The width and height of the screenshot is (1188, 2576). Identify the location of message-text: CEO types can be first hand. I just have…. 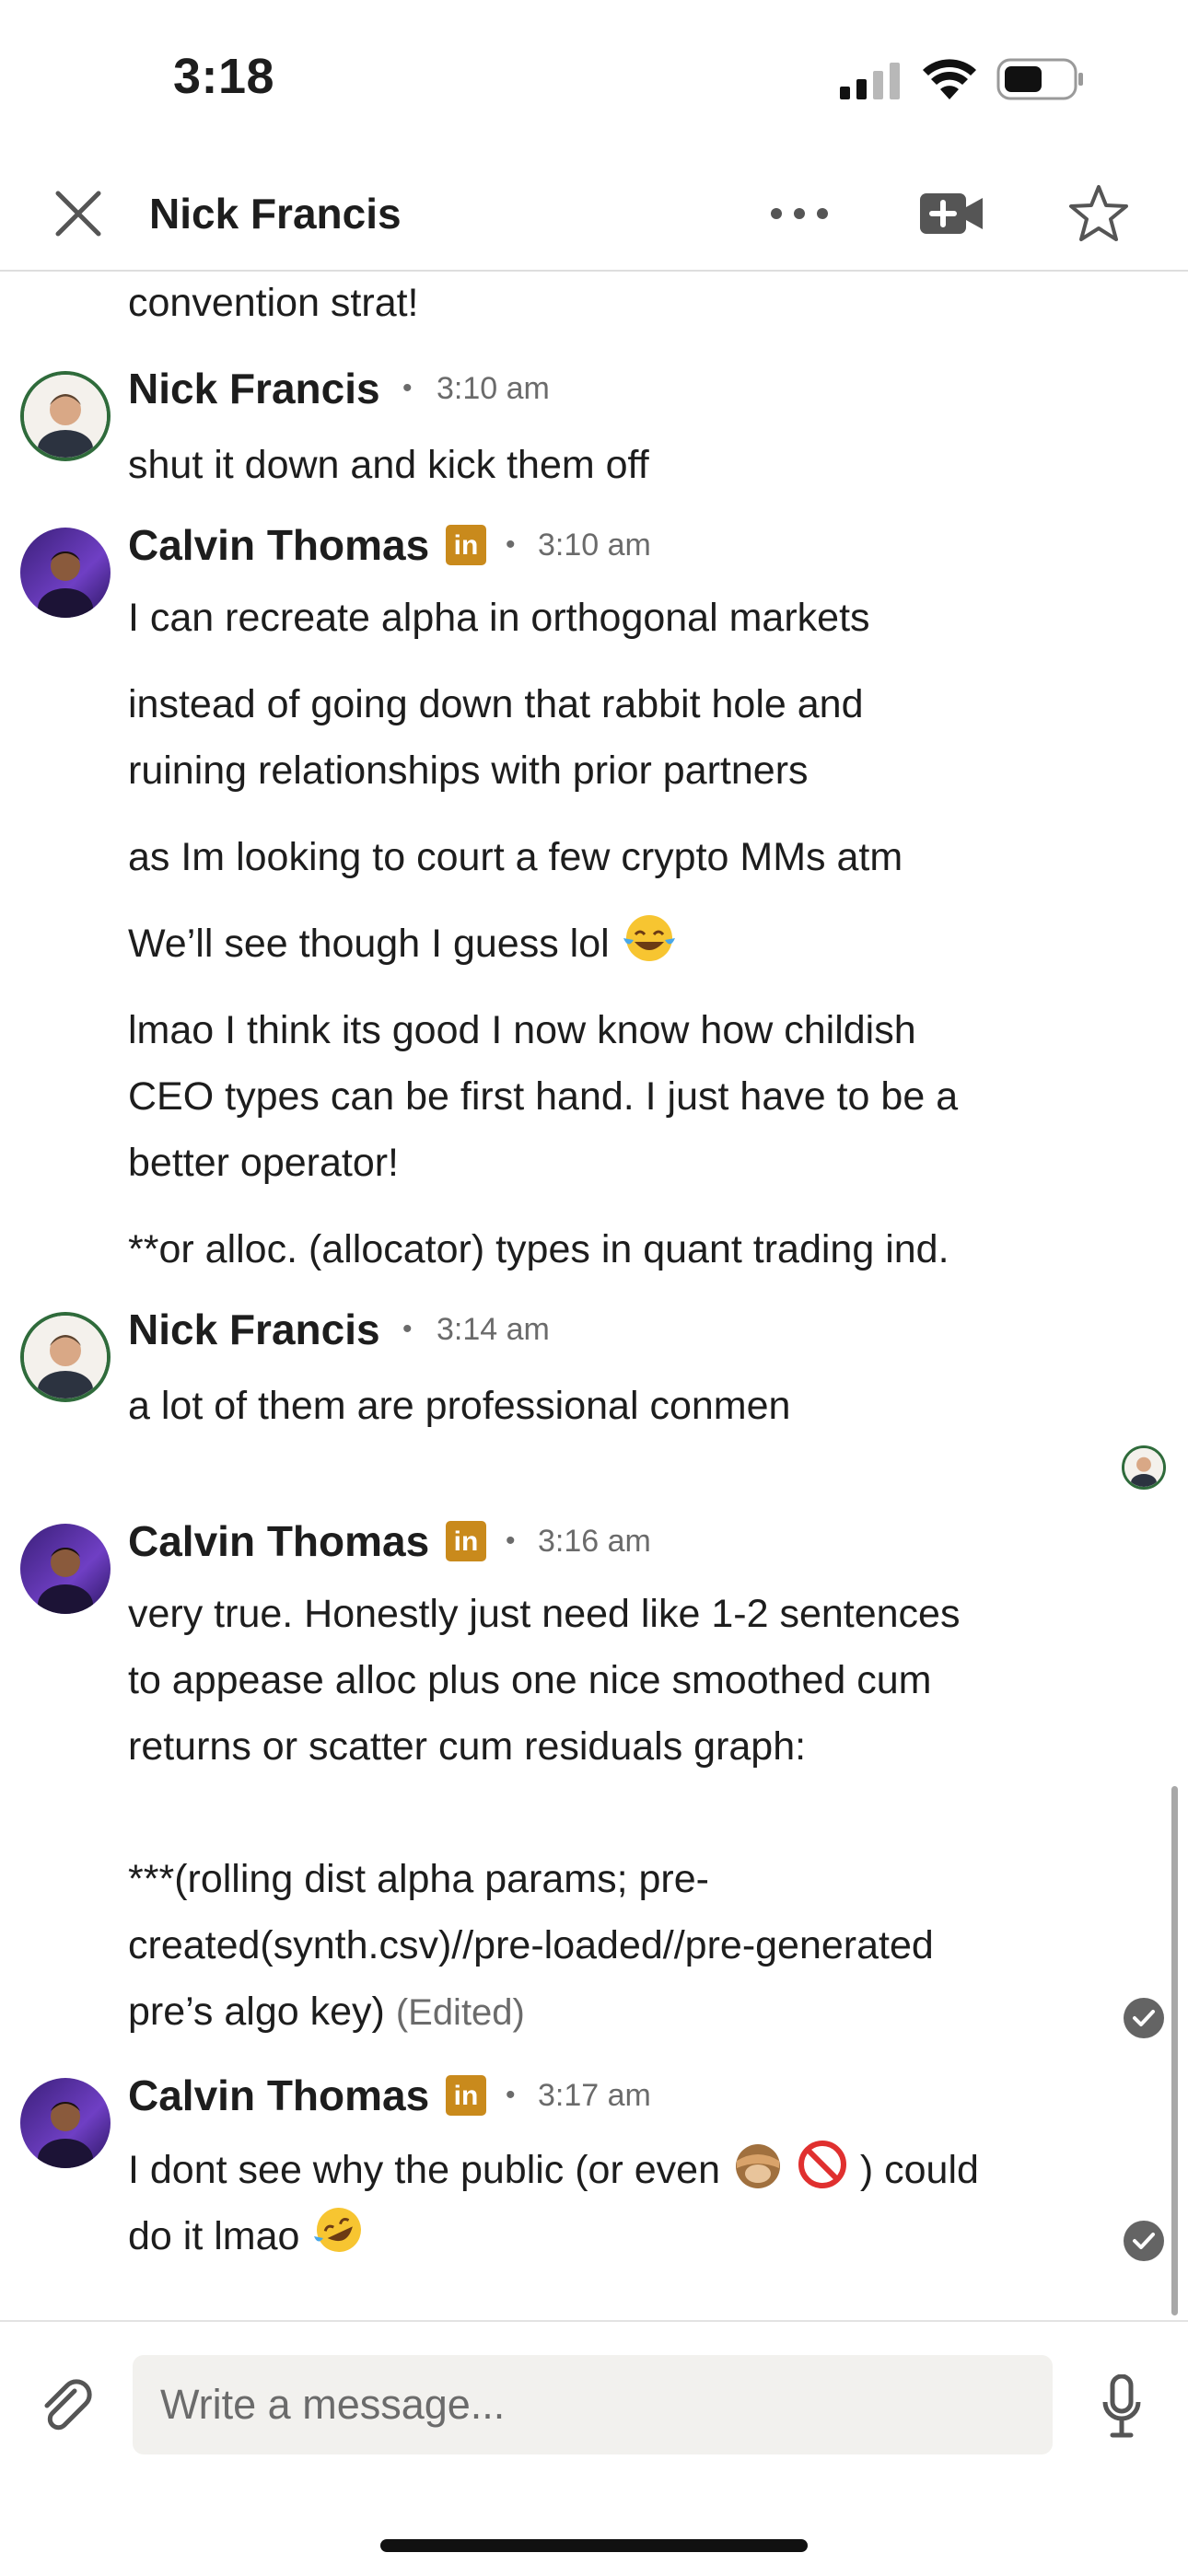
(543, 1096).